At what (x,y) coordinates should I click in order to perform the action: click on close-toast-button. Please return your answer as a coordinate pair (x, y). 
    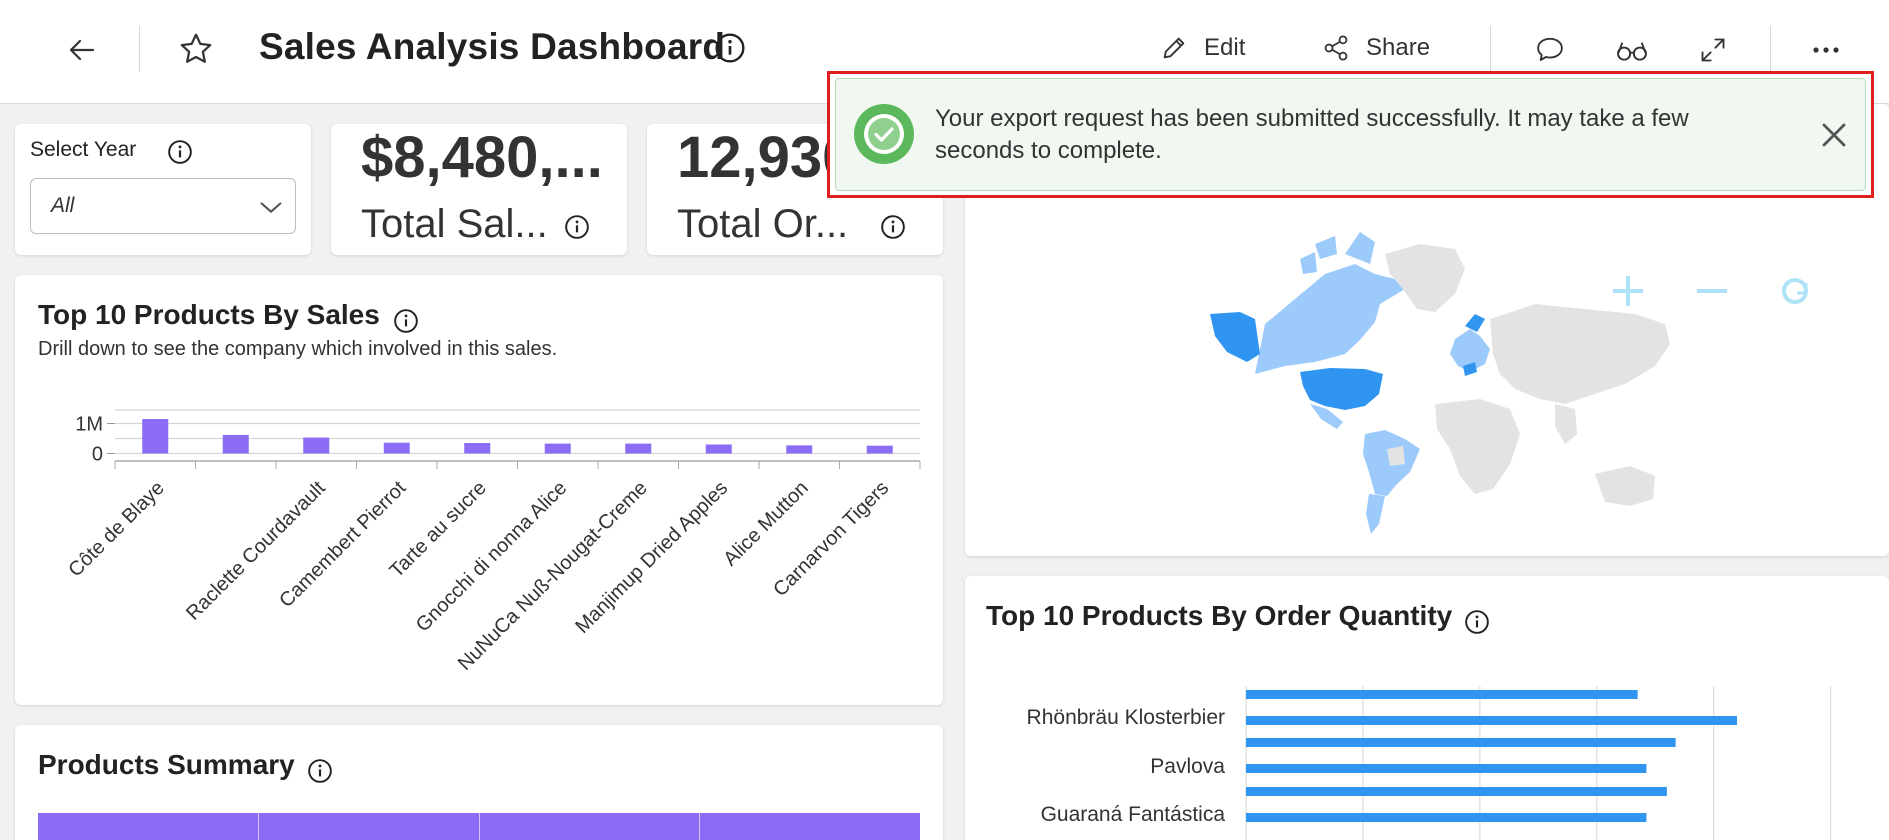
    Looking at the image, I should click on (1834, 135).